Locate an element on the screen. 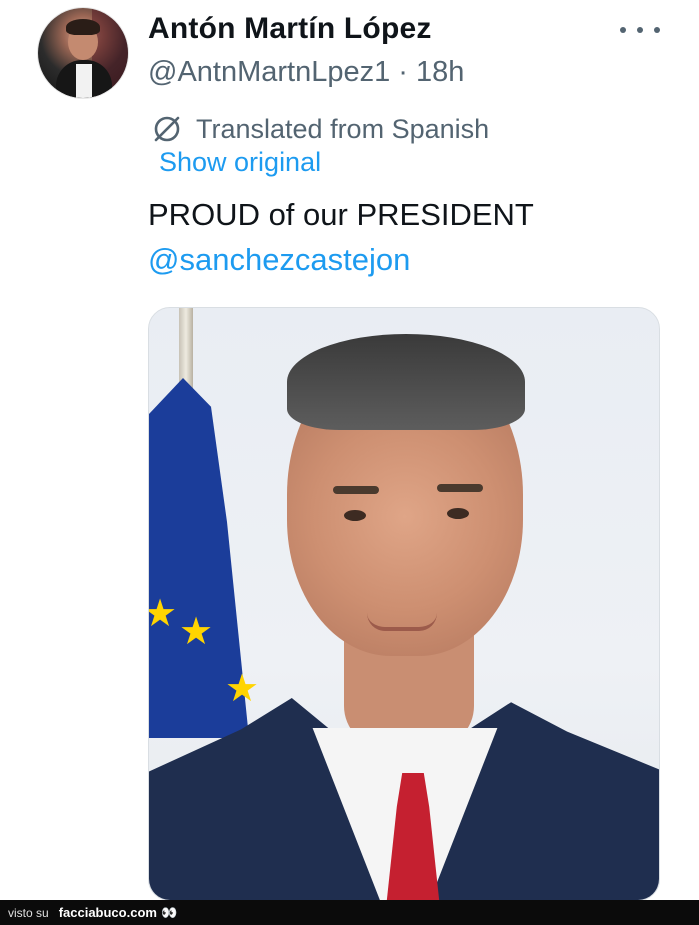  tweet-text: PROUD of our PRESIDENT @sanchezcastejon is located at coordinates (341, 237).